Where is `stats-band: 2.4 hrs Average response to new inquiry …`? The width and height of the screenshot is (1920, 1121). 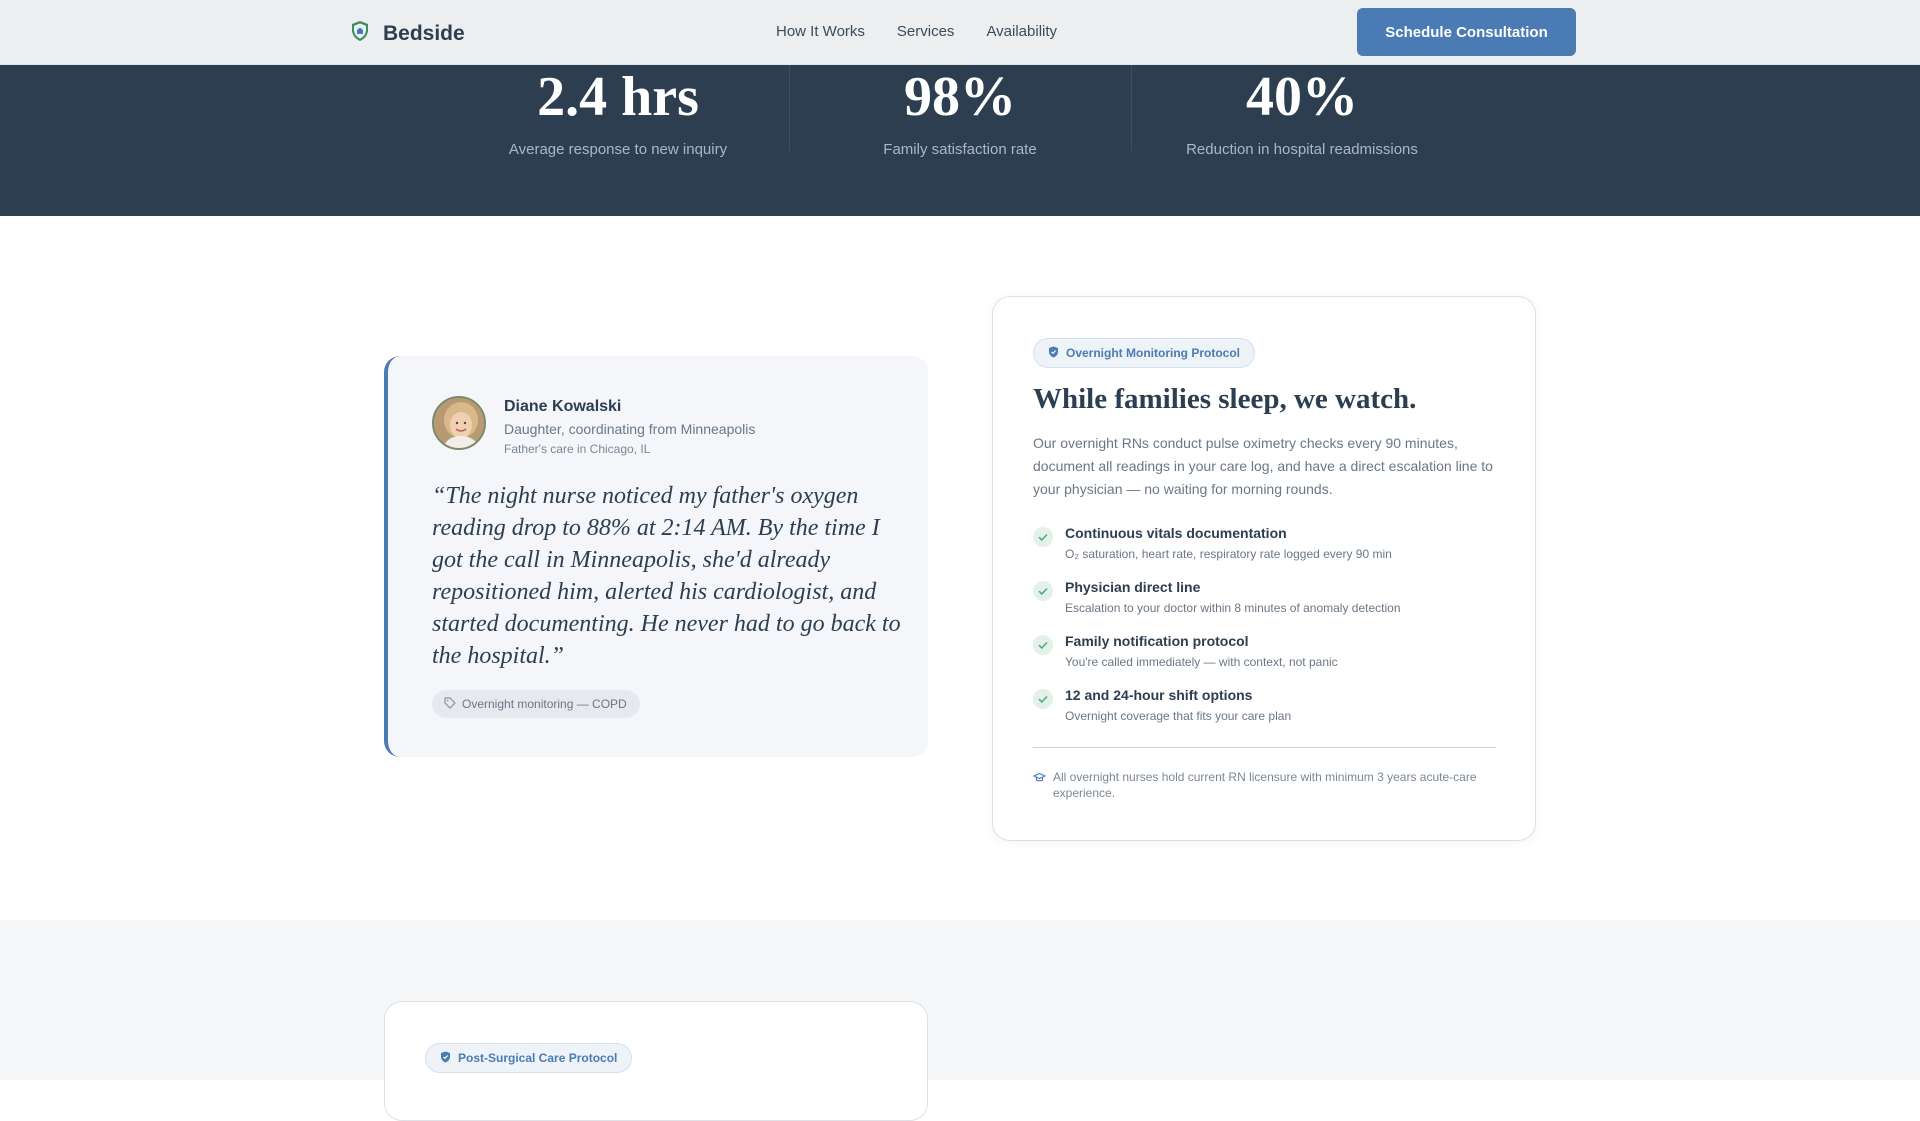
stats-band: 2.4 hrs Average response to new inquiry … is located at coordinates (960, 140).